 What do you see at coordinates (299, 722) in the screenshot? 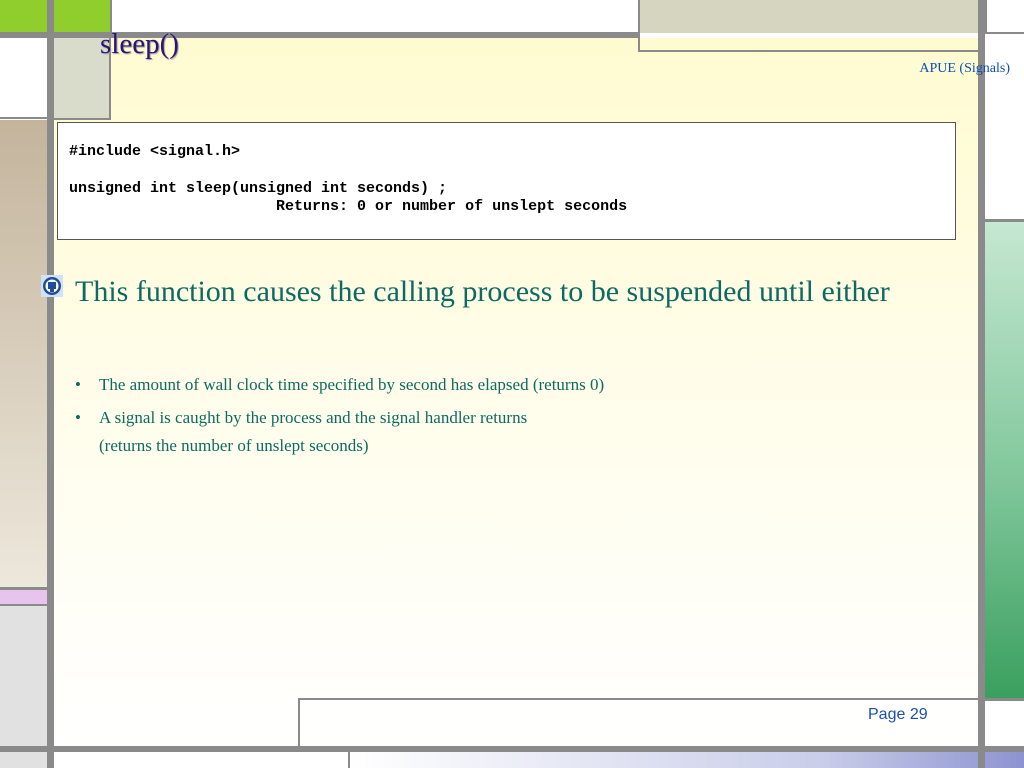
I see `frame-line-footer-left` at bounding box center [299, 722].